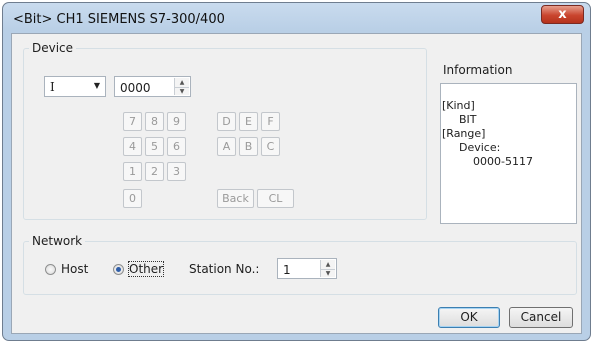  Describe the element at coordinates (248, 121) in the screenshot. I see `key-e: E` at that location.